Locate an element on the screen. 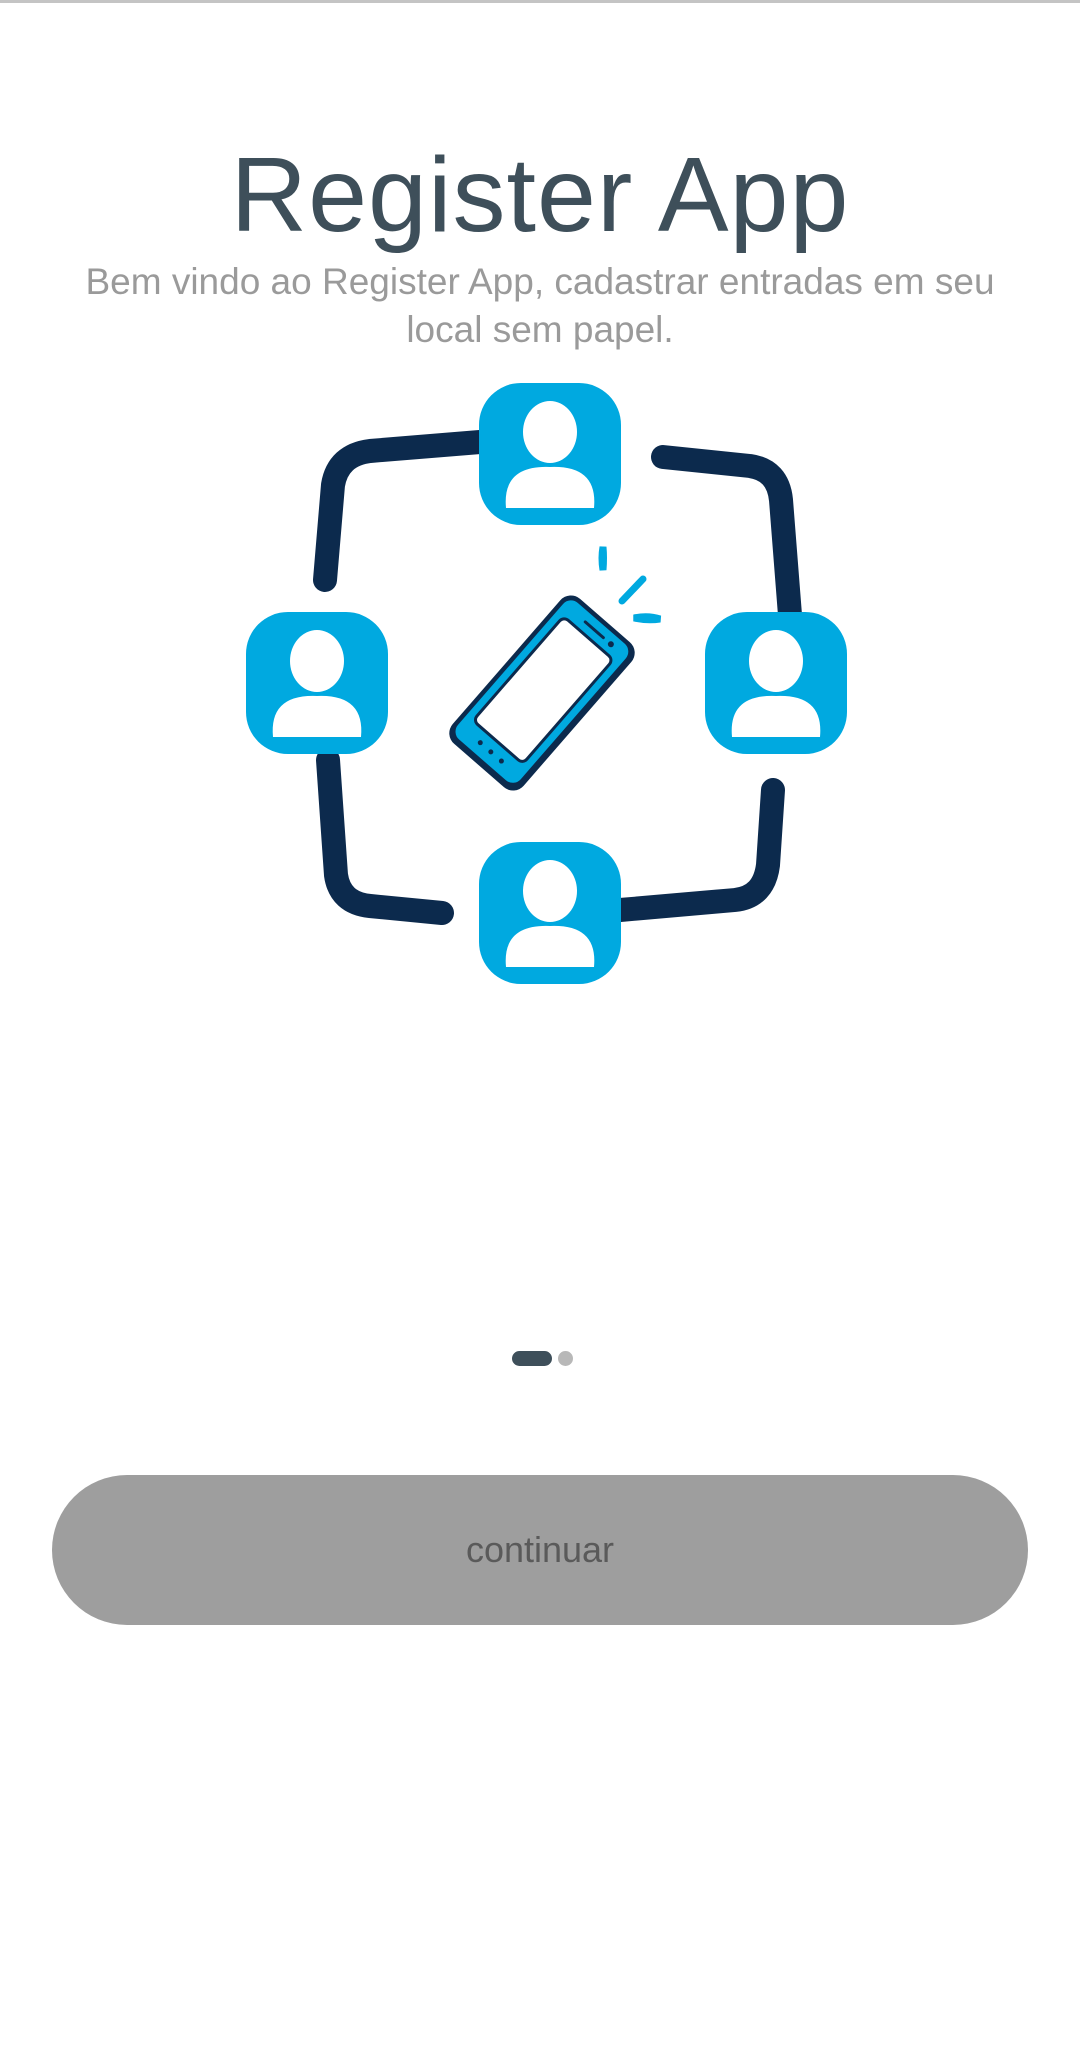 This screenshot has width=1080, height=2053. connector-top-left is located at coordinates (402, 511).